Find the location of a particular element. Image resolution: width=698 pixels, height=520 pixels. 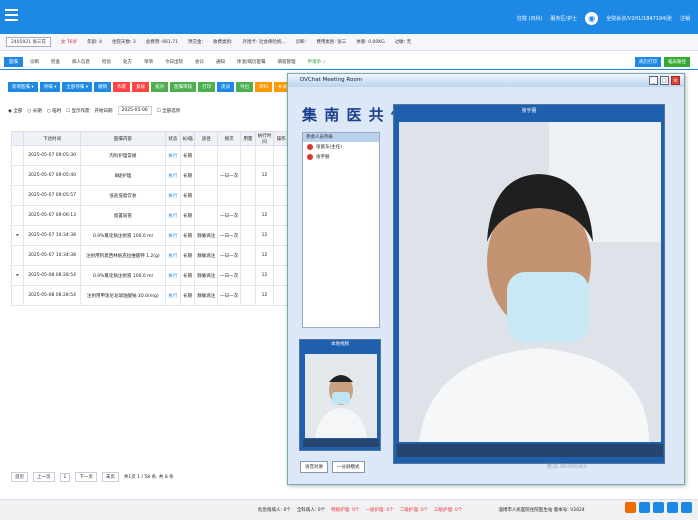

logout-button: 注销 is located at coordinates (685, 18).